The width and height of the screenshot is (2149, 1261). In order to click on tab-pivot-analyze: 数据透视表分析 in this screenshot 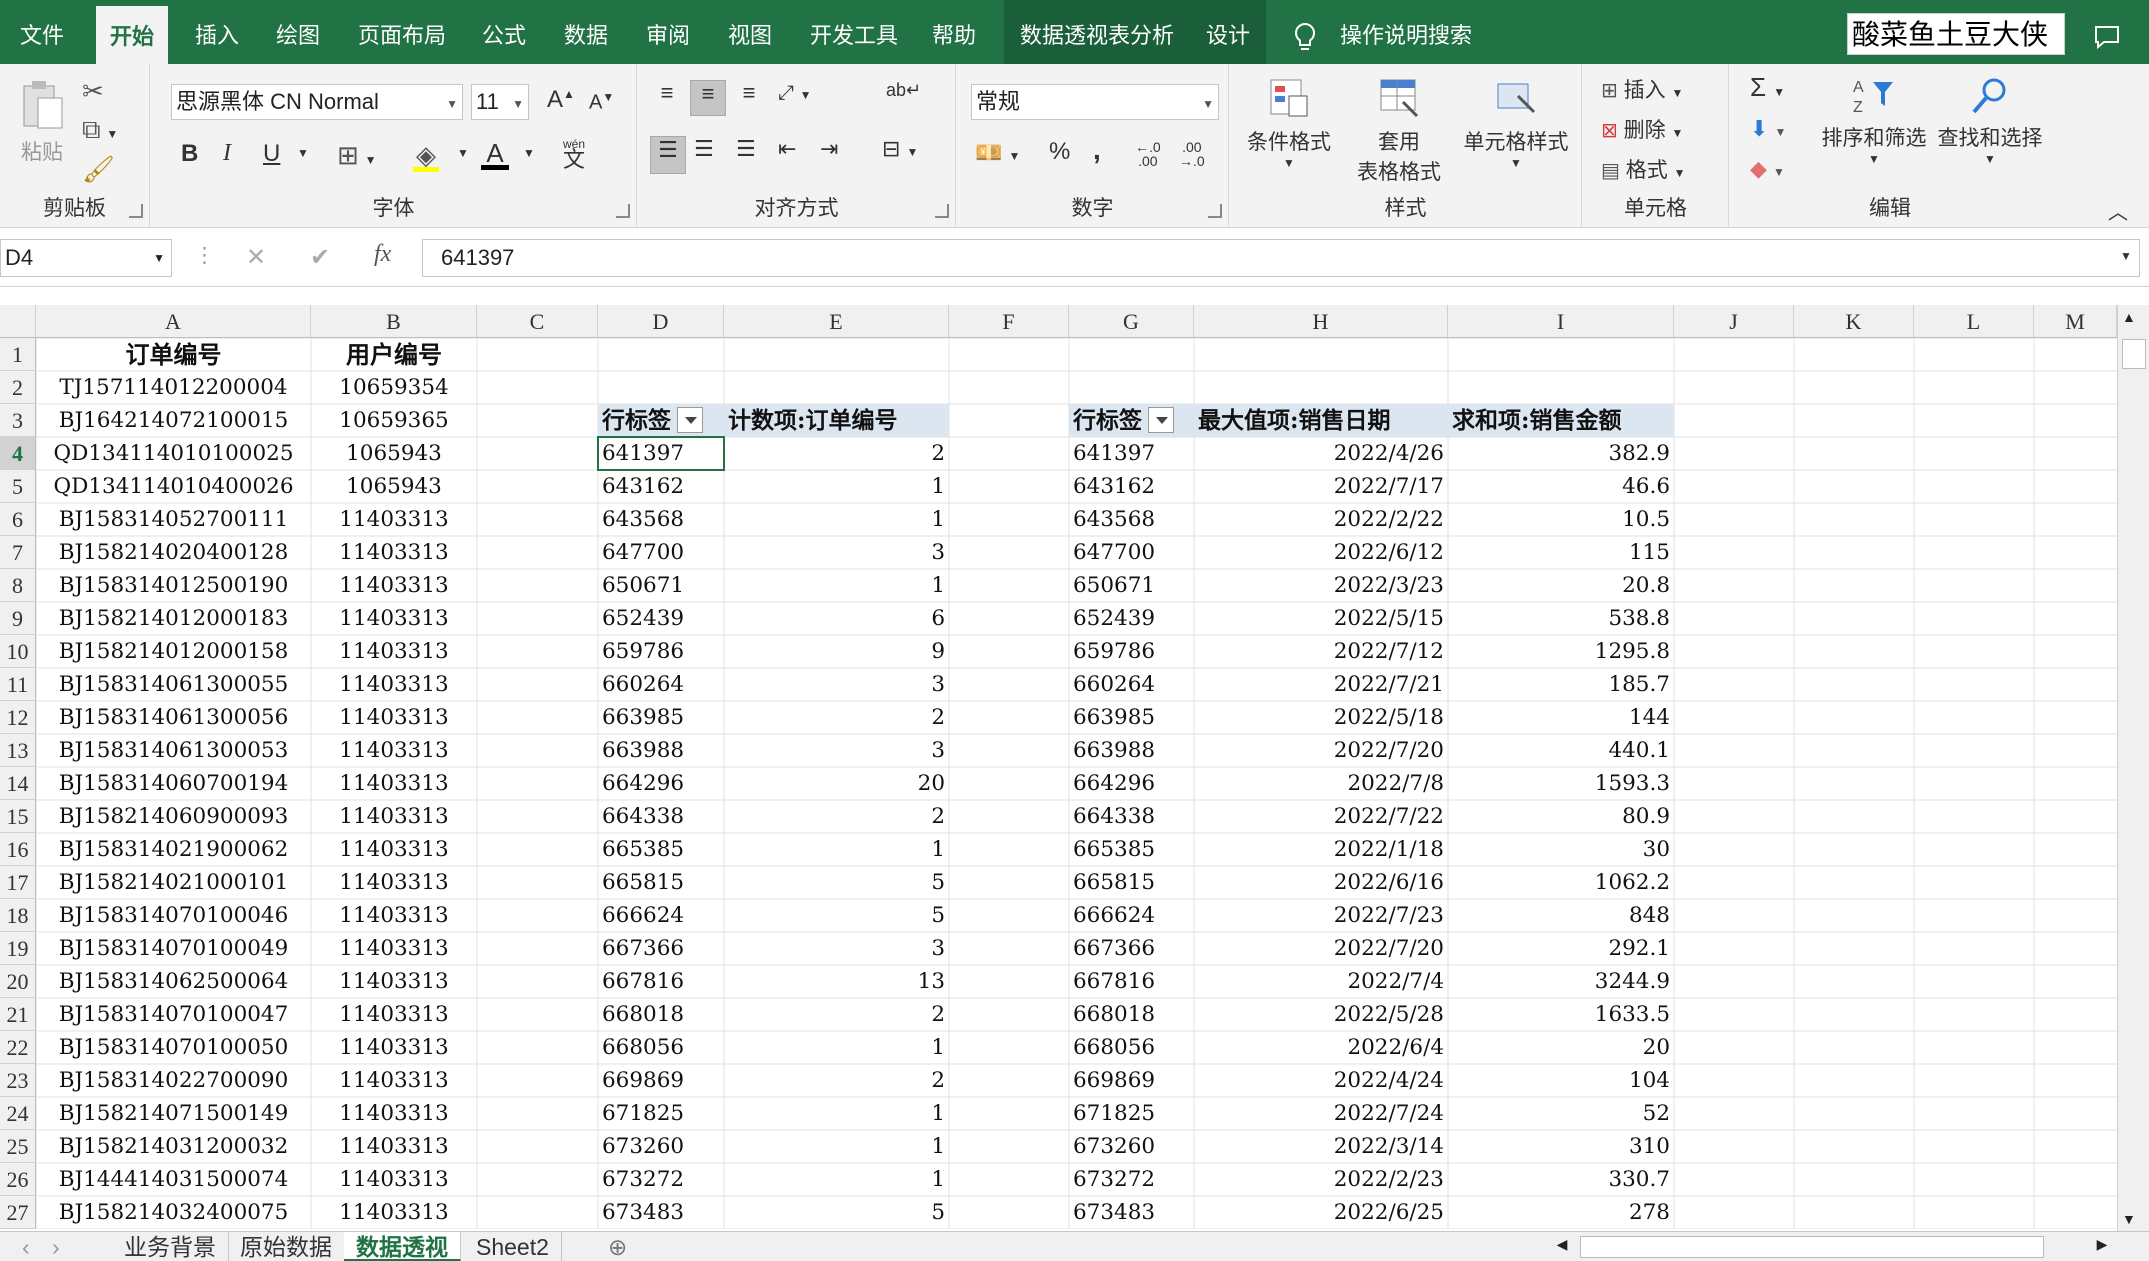, I will do `click(1097, 32)`.